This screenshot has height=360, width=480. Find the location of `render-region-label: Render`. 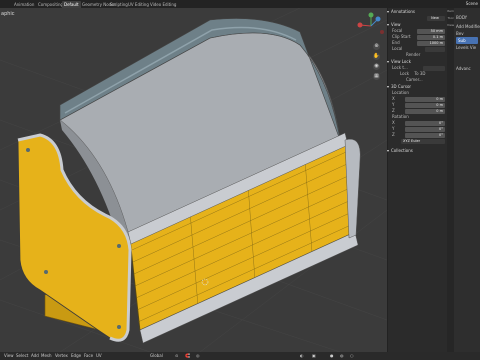

render-region-label: Render is located at coordinates (406, 54).